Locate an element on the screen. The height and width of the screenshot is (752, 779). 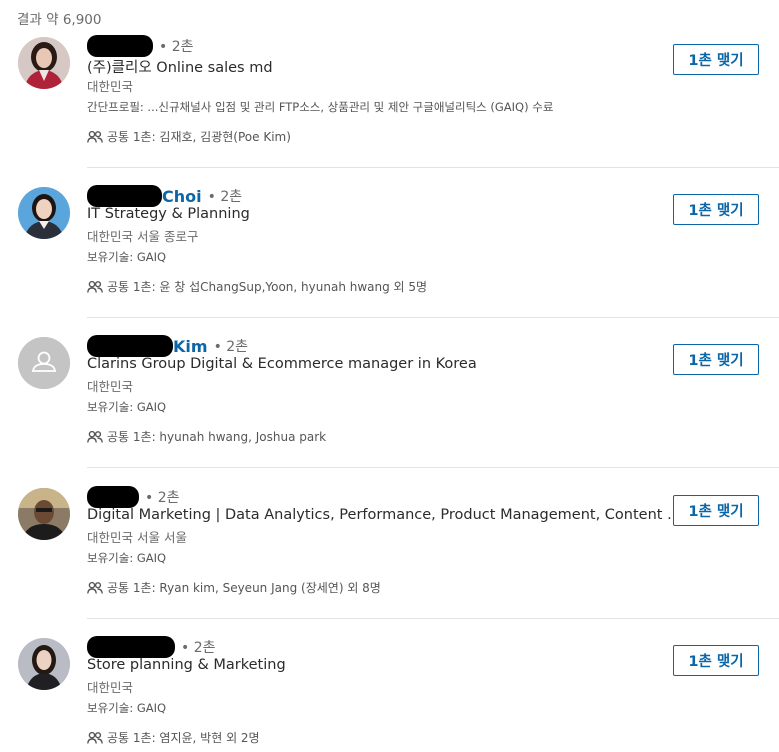
name-row: Choi • 2촌 is located at coordinates (164, 196).